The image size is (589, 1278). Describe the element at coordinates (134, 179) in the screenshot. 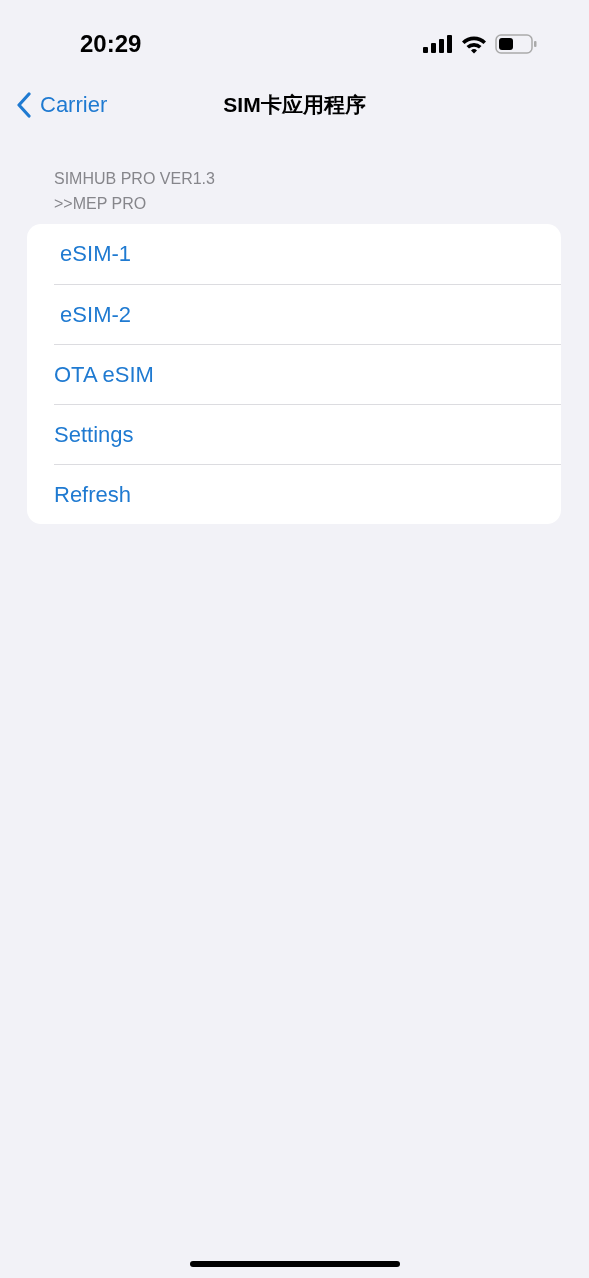

I see `section-header: SIMHUB PRO VER1.3` at that location.